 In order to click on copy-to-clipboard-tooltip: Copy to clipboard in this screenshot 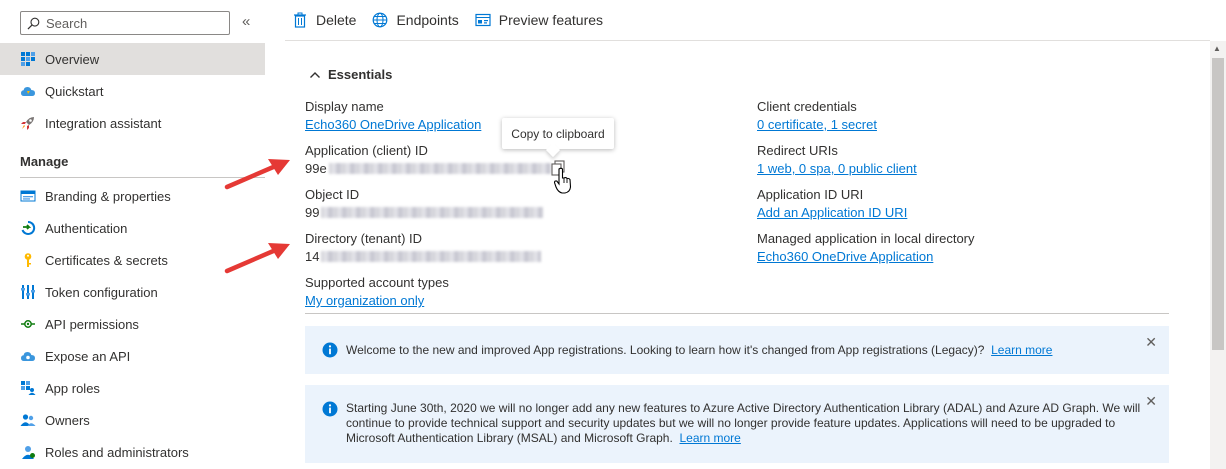, I will do `click(558, 133)`.